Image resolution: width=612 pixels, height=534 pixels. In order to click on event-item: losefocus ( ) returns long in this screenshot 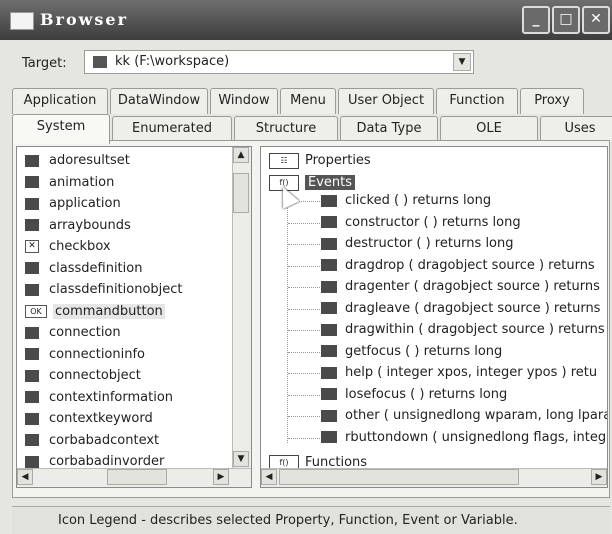, I will do `click(414, 395)`.